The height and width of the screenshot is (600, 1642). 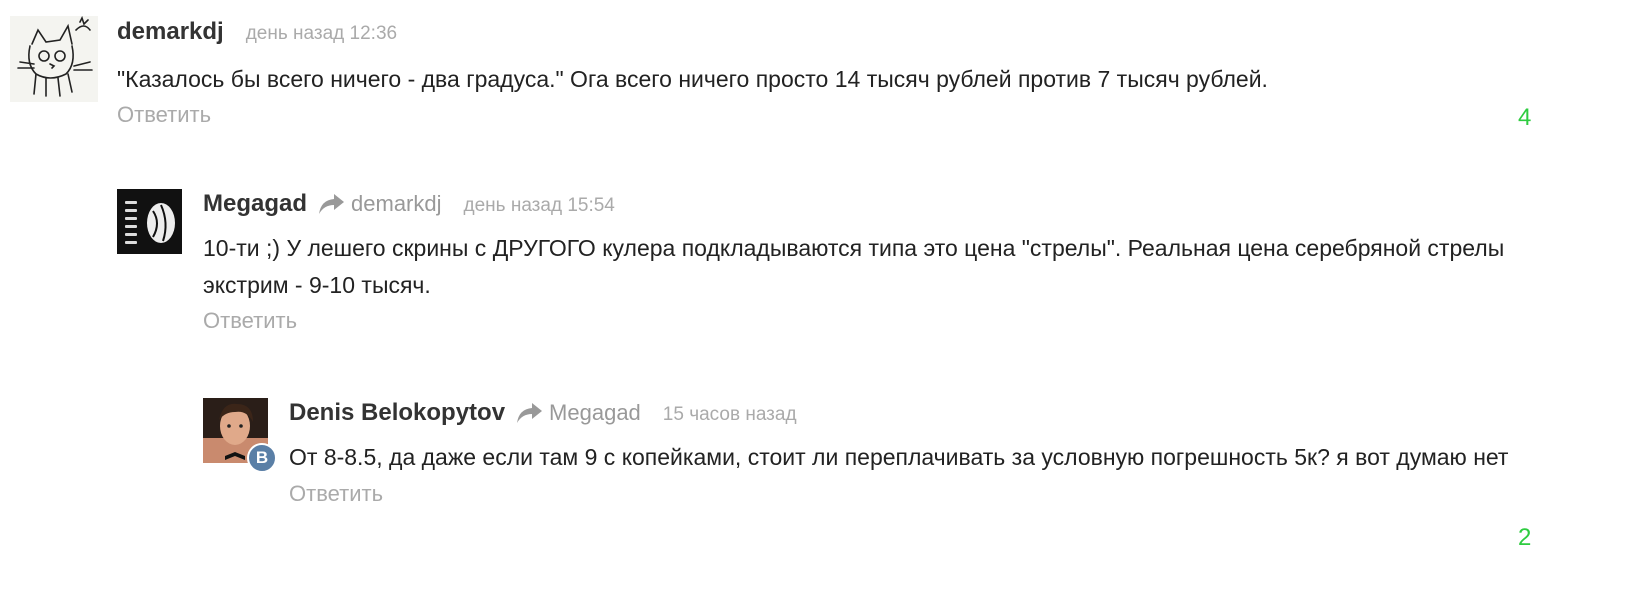 What do you see at coordinates (262, 458) in the screenshot?
I see `vk-badge: B` at bounding box center [262, 458].